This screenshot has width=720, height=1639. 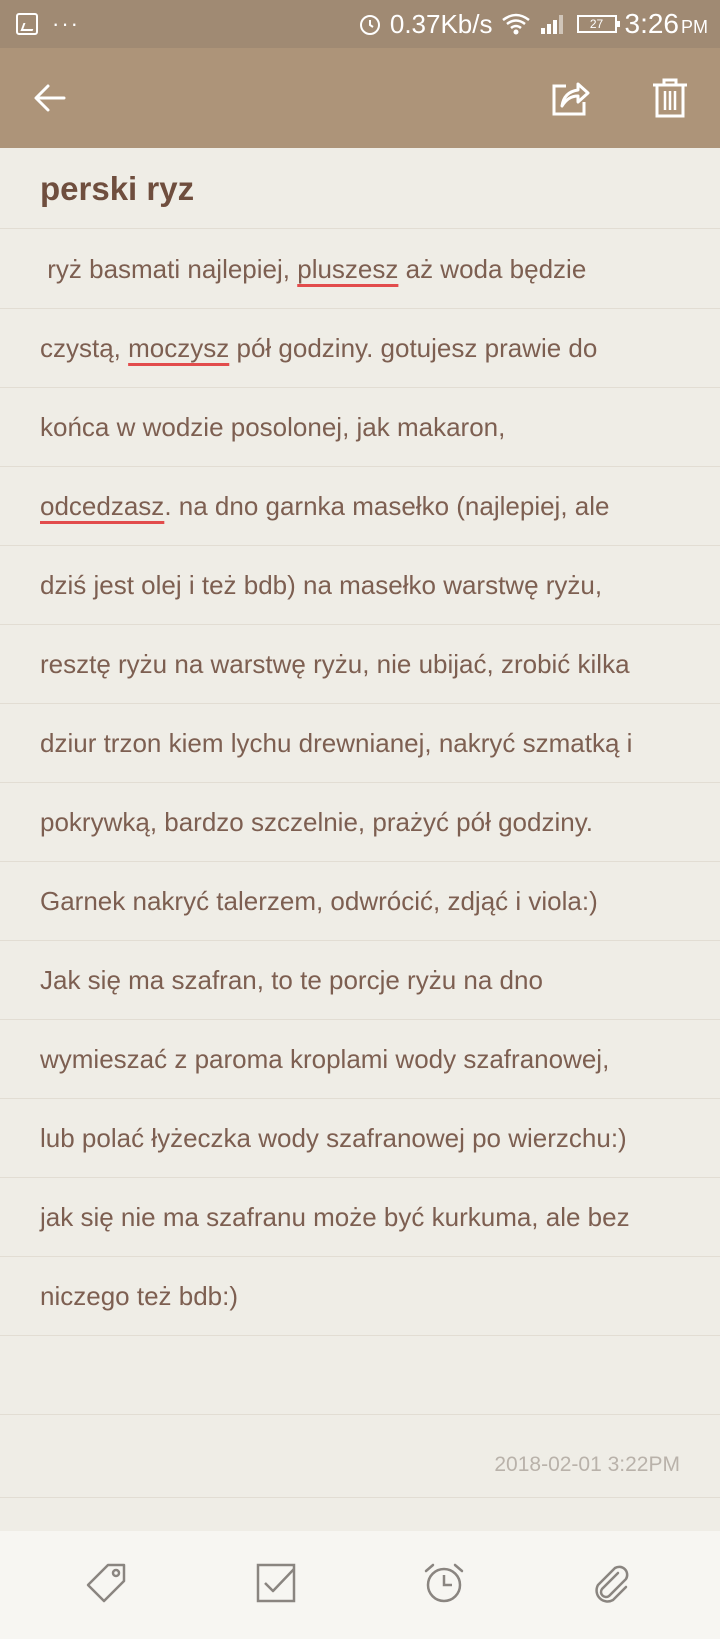 I want to click on screenshot-icon, so click(x=27, y=24).